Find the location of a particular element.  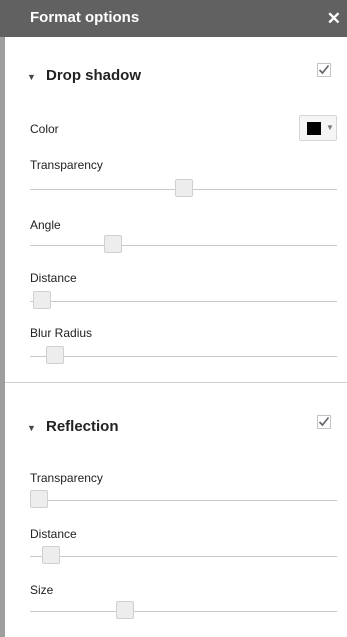

shadow-blur-radius-slider is located at coordinates (183, 356).